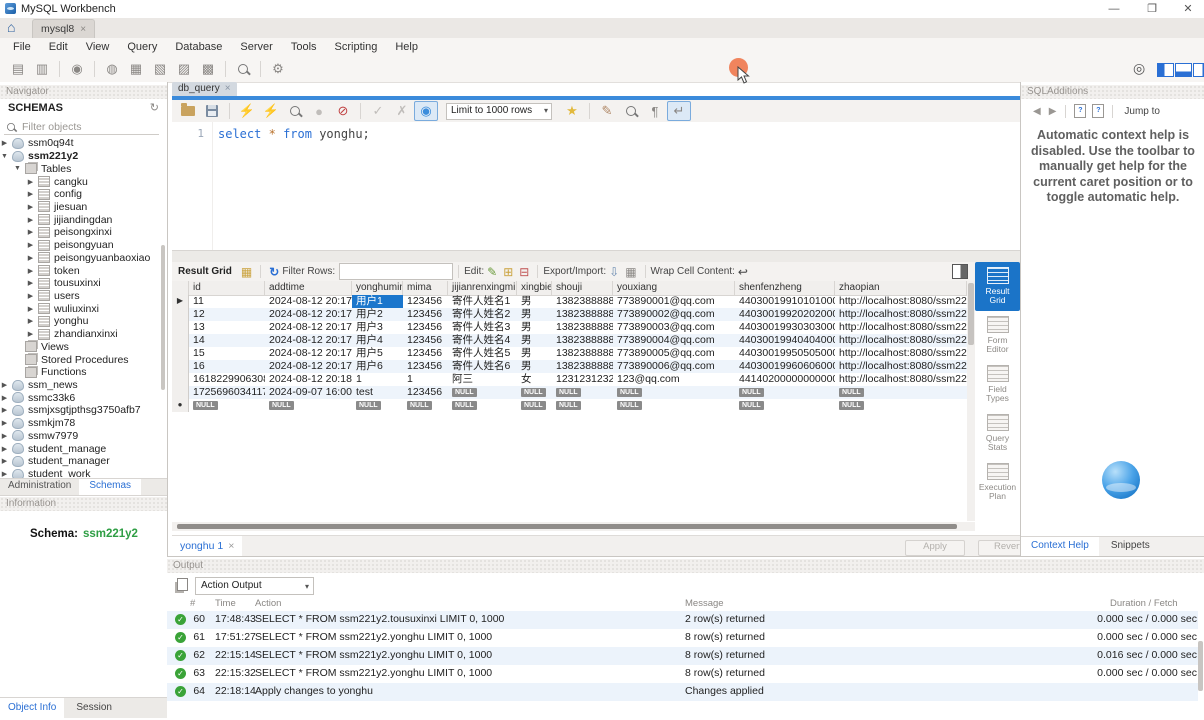 This screenshot has height=720, width=1204. Describe the element at coordinates (207, 546) in the screenshot. I see `tab-yonghu-1: yonghu 1 ×` at that location.